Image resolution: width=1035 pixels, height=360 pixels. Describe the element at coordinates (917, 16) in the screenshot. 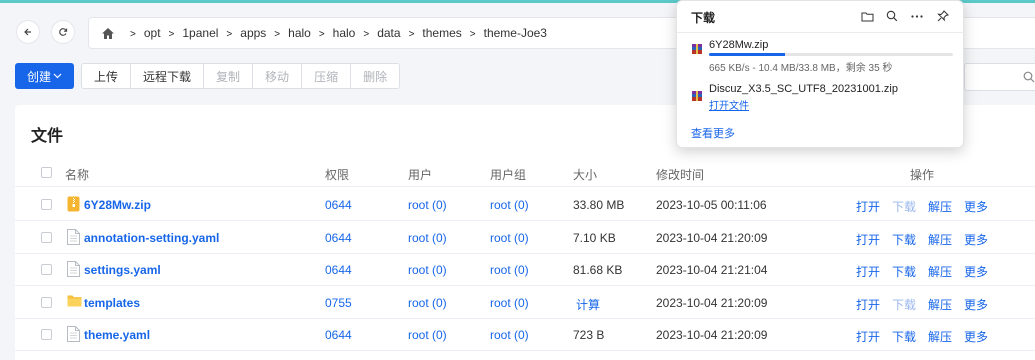

I see `more-icon` at that location.